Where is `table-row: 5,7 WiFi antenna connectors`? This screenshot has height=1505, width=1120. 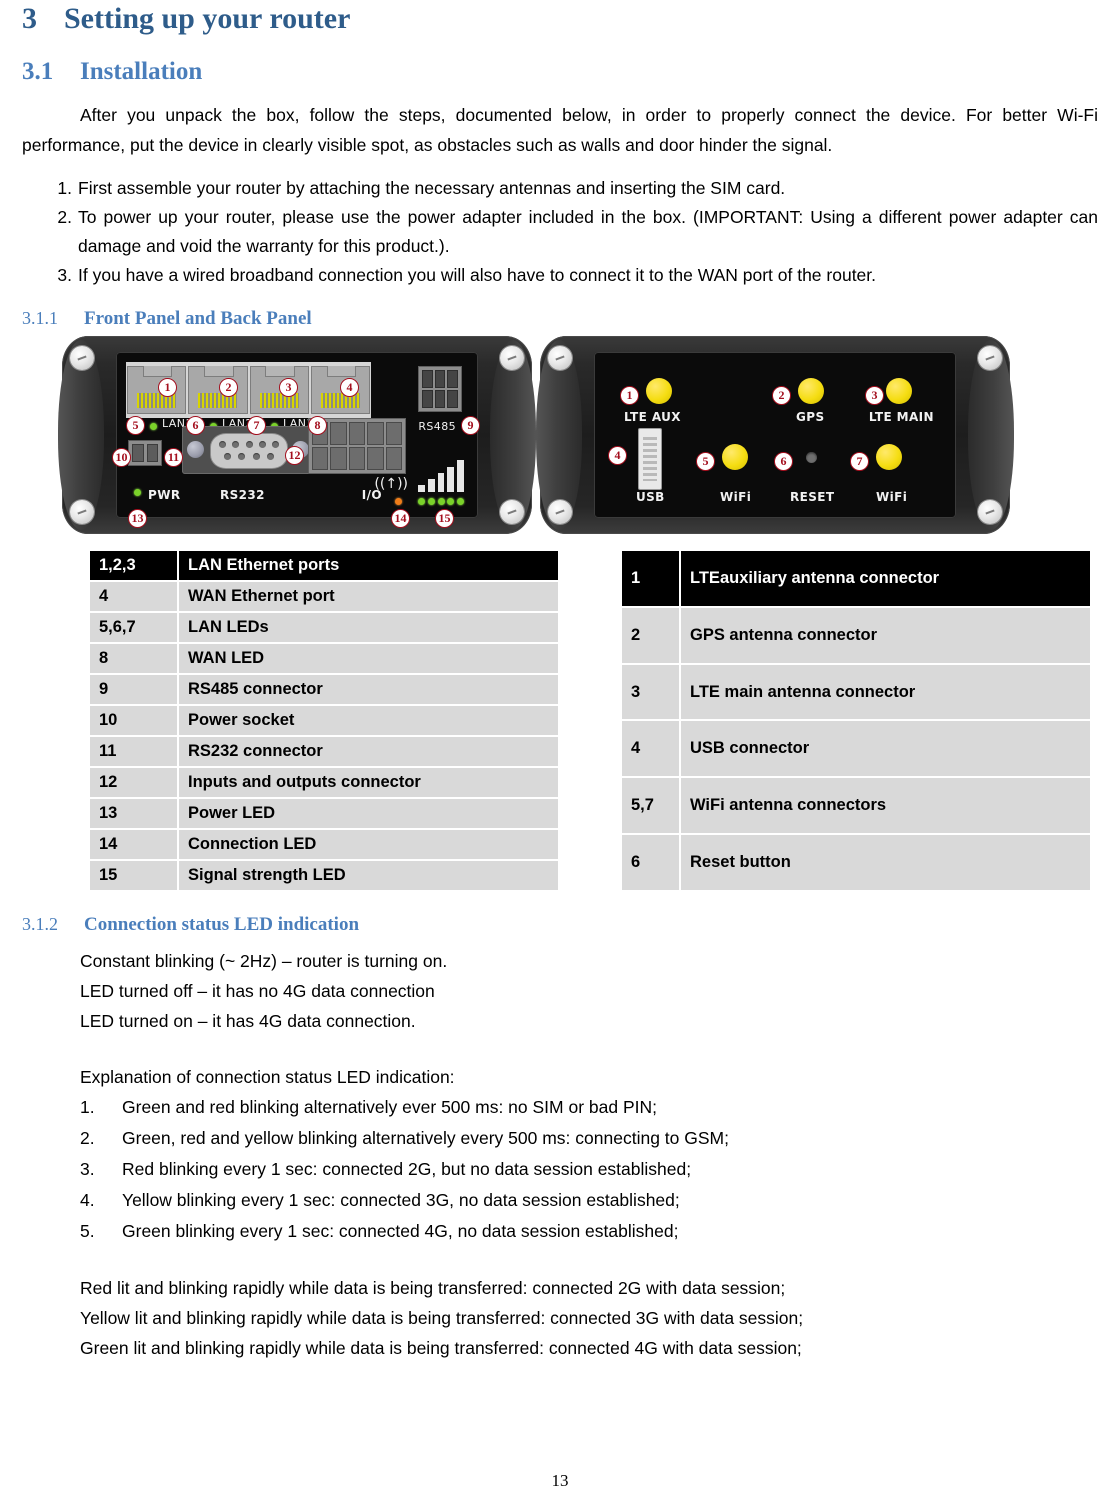
table-row: 5,7 WiFi antenna connectors is located at coordinates (856, 806).